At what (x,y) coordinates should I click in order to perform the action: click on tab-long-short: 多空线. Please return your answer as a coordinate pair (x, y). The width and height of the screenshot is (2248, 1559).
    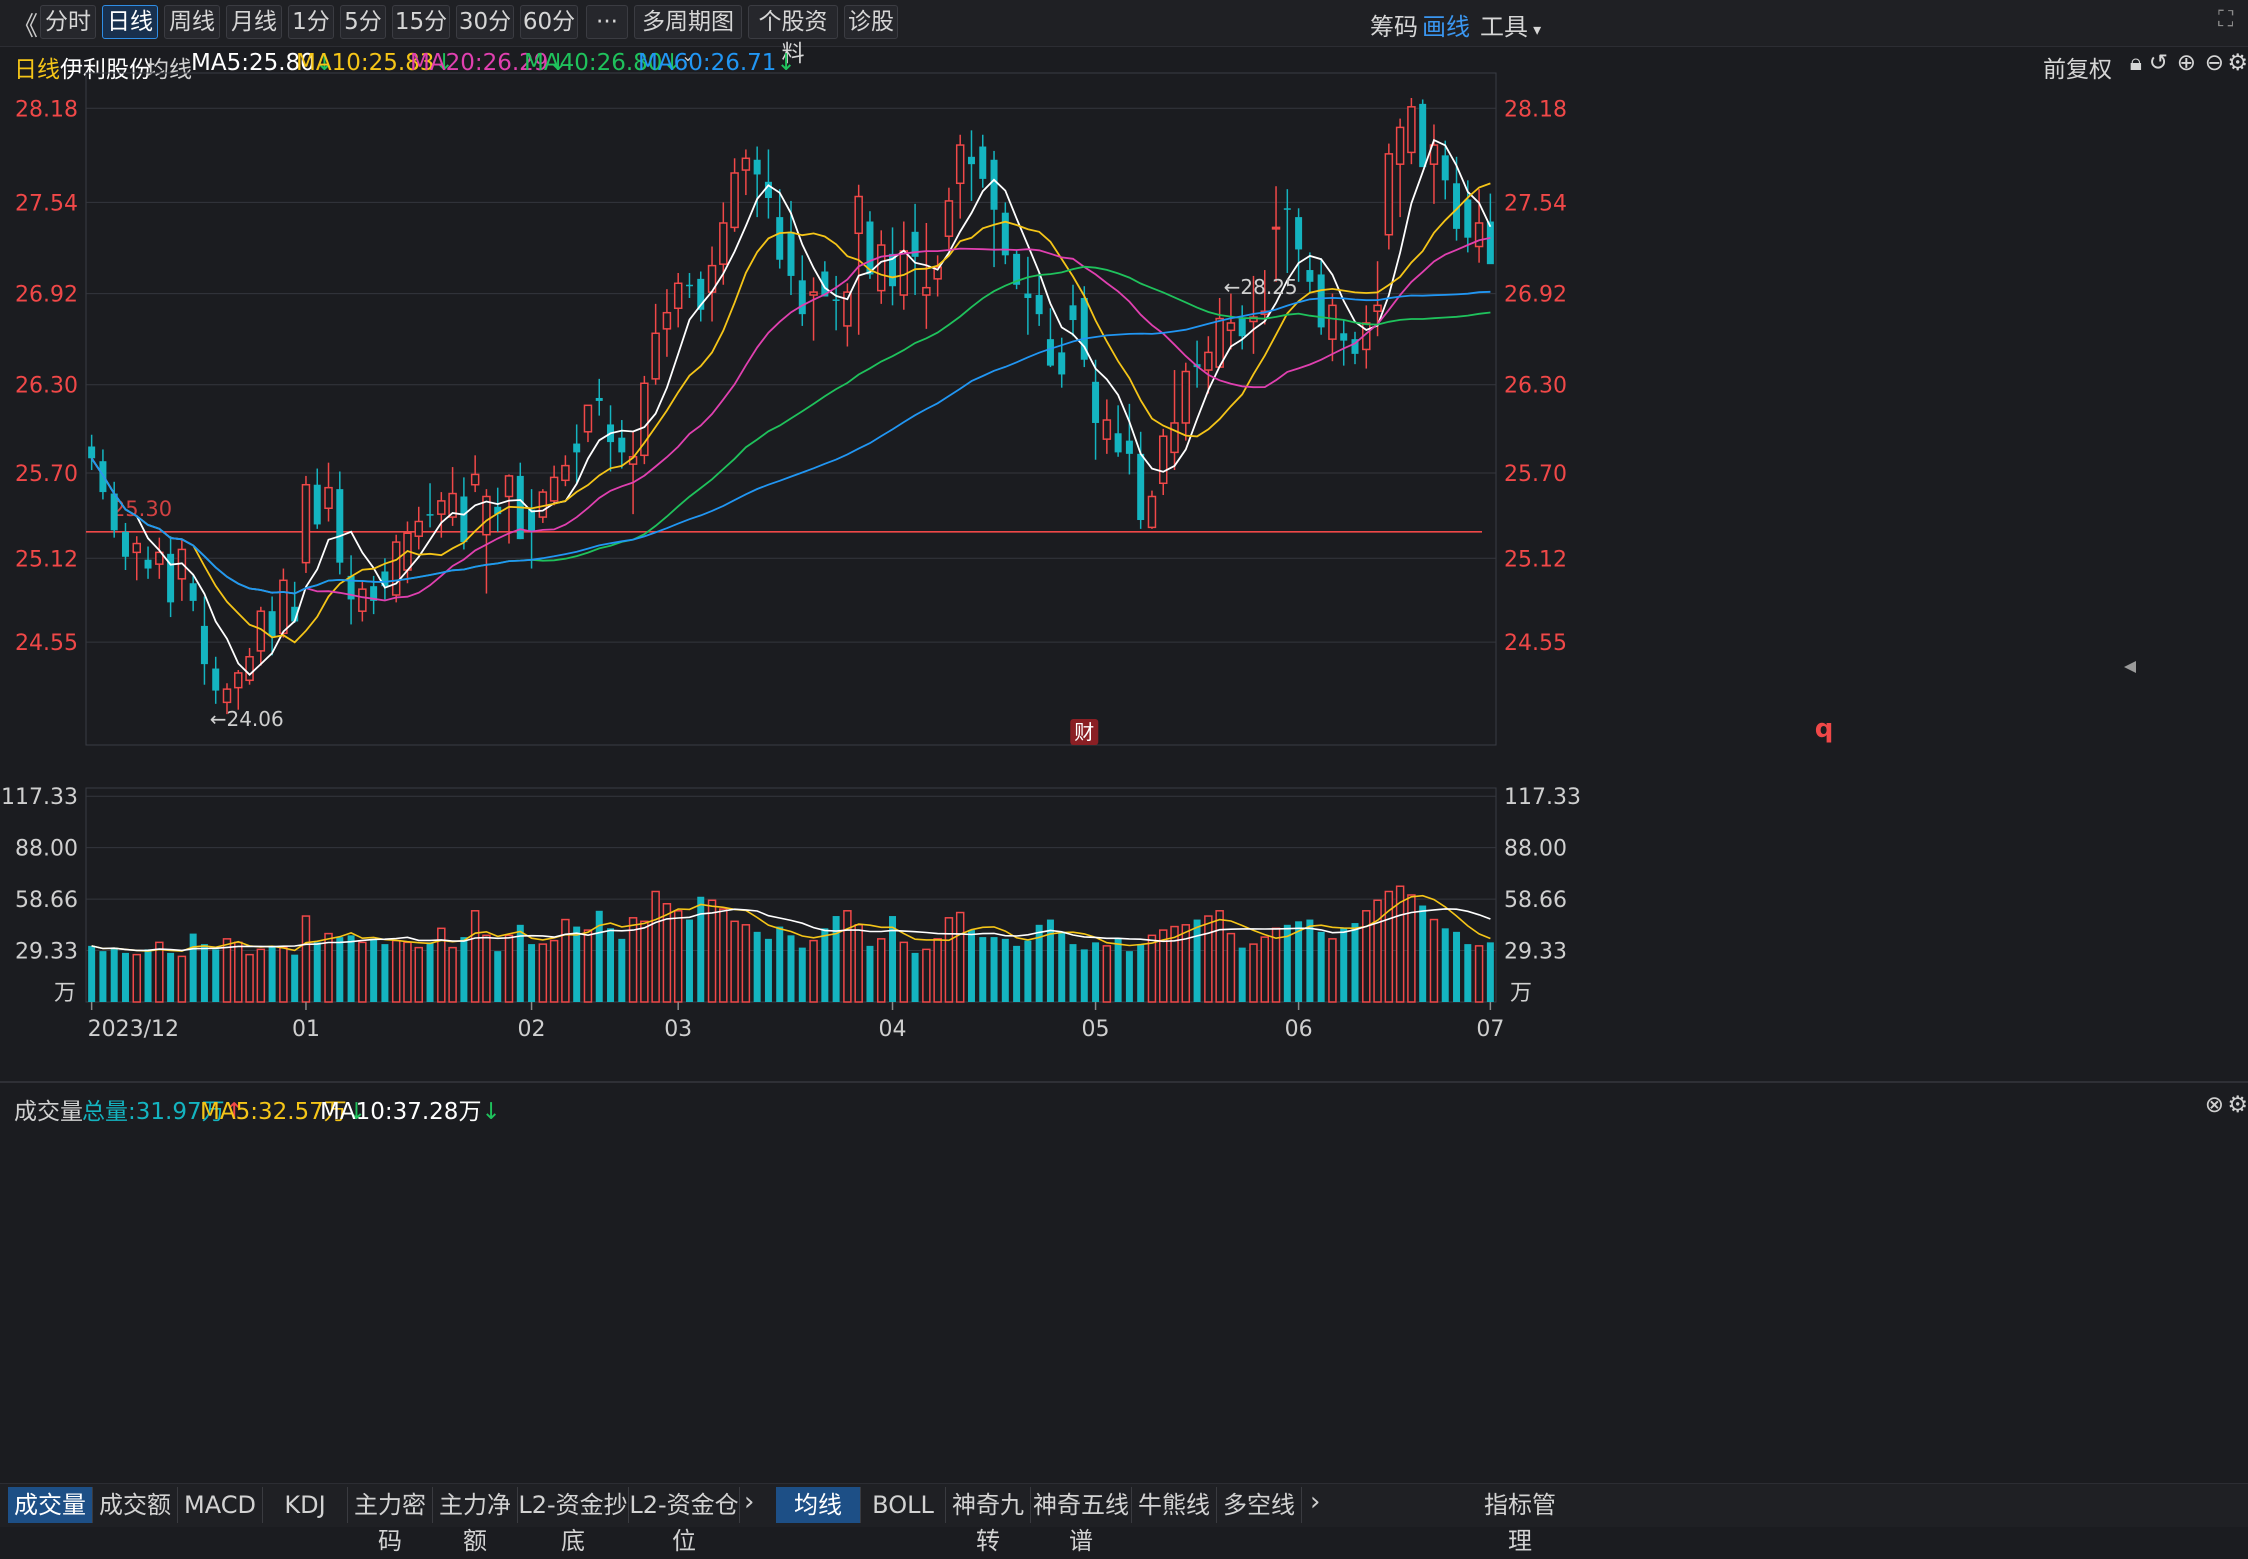
    Looking at the image, I should click on (1259, 1505).